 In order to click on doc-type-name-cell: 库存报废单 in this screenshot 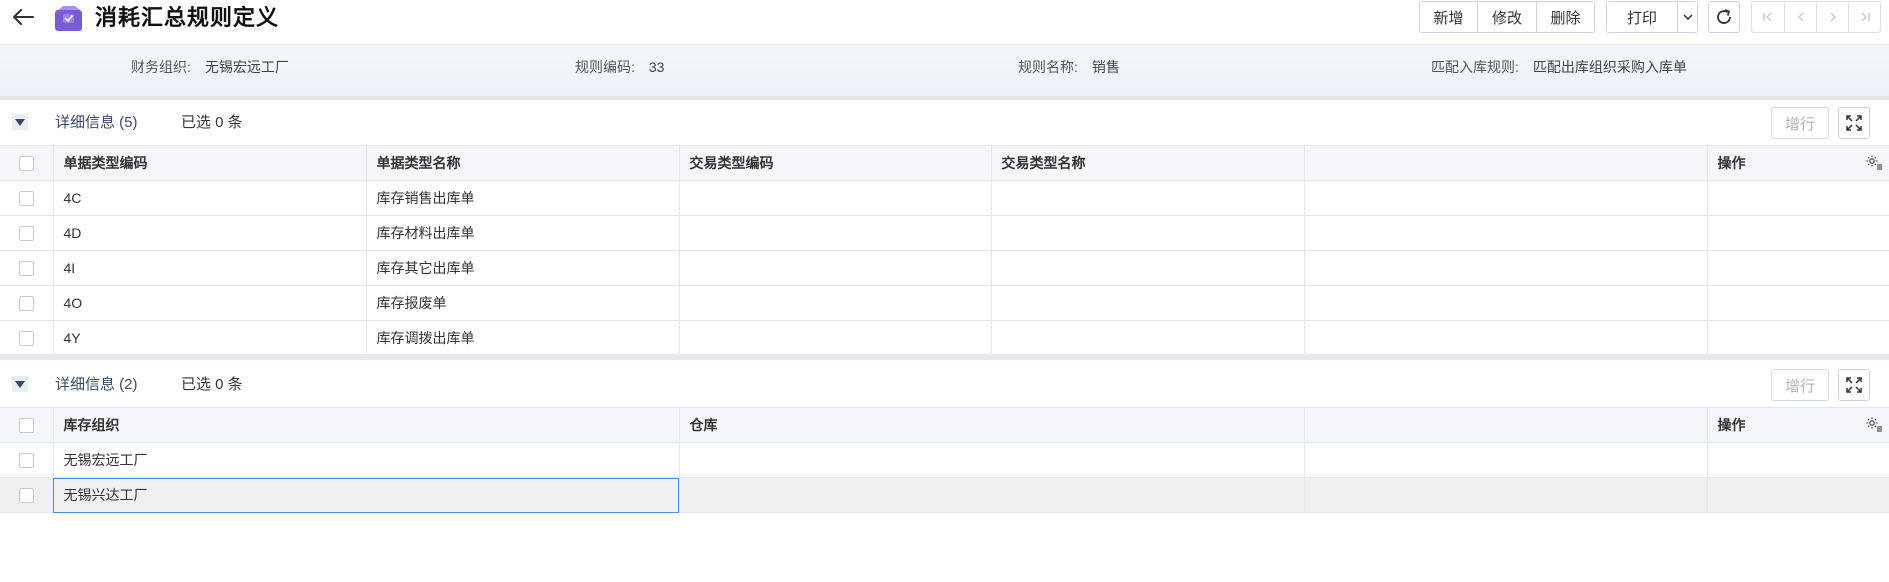, I will do `click(523, 303)`.